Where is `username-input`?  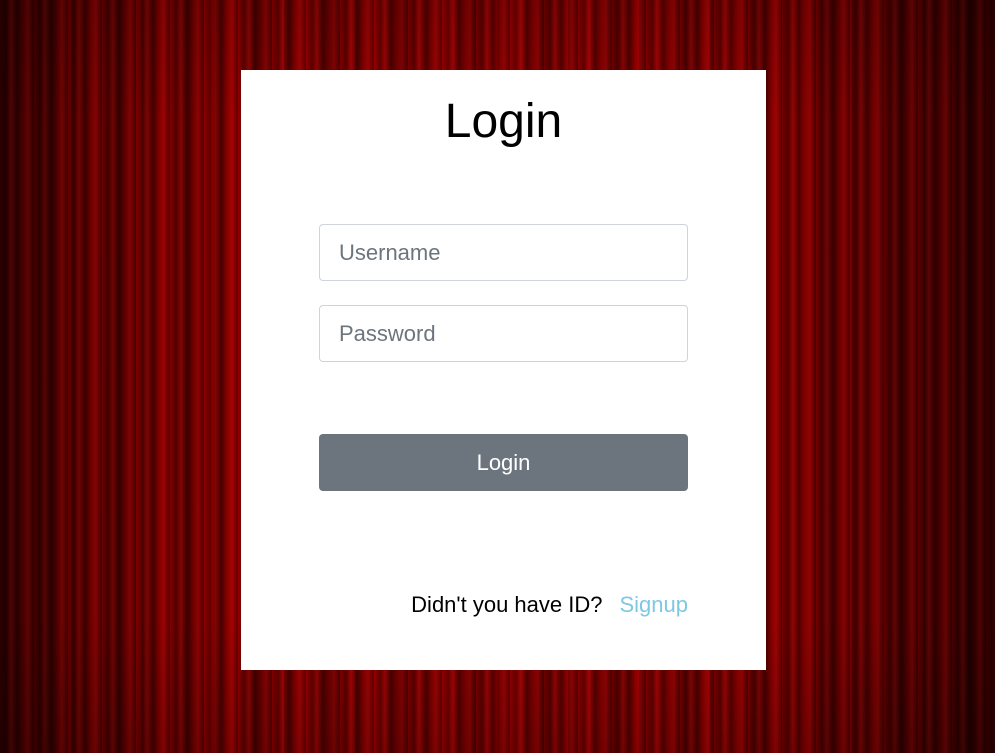
username-input is located at coordinates (503, 252).